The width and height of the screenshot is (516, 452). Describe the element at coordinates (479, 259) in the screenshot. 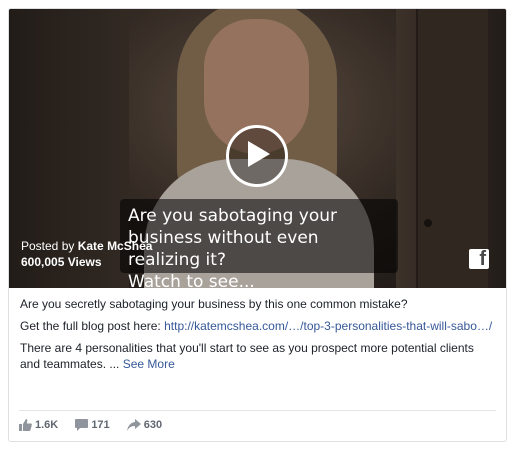

I see `facebook-icon: f` at that location.